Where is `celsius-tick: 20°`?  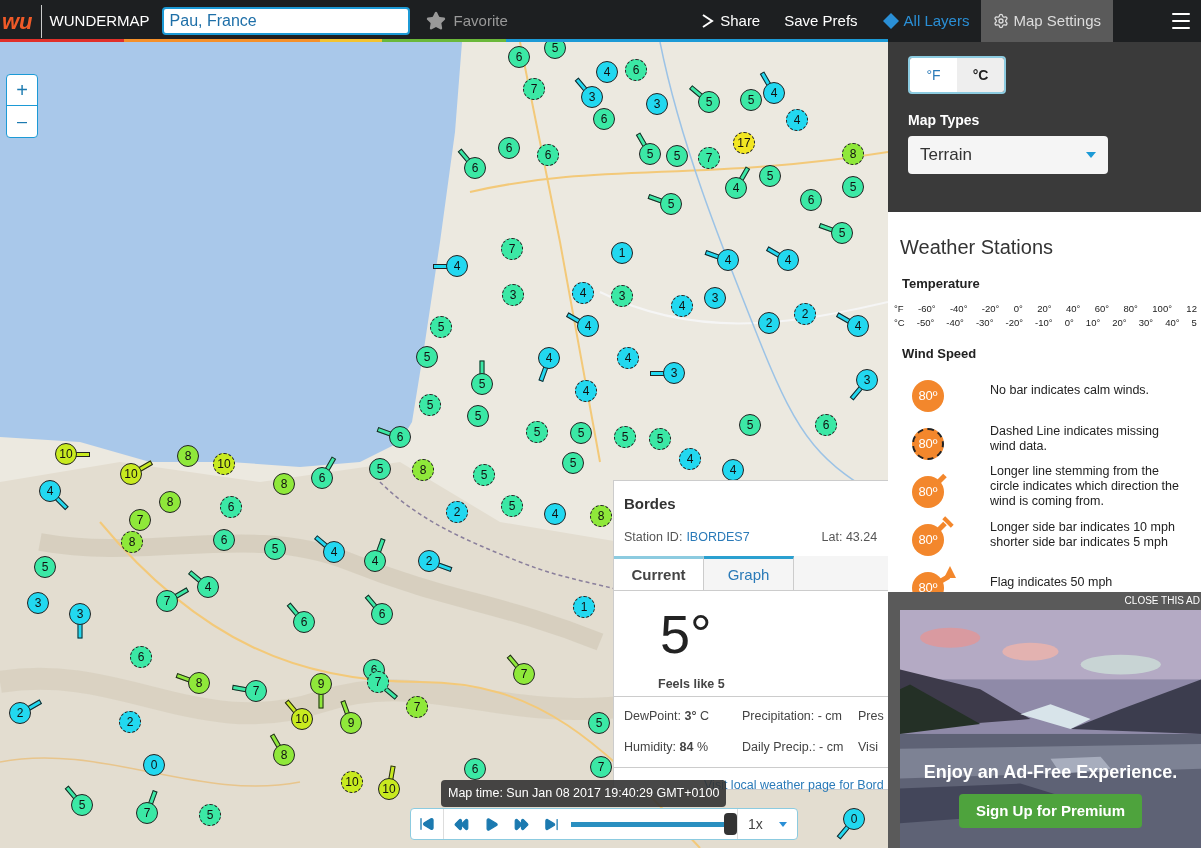
celsius-tick: 20° is located at coordinates (1119, 322).